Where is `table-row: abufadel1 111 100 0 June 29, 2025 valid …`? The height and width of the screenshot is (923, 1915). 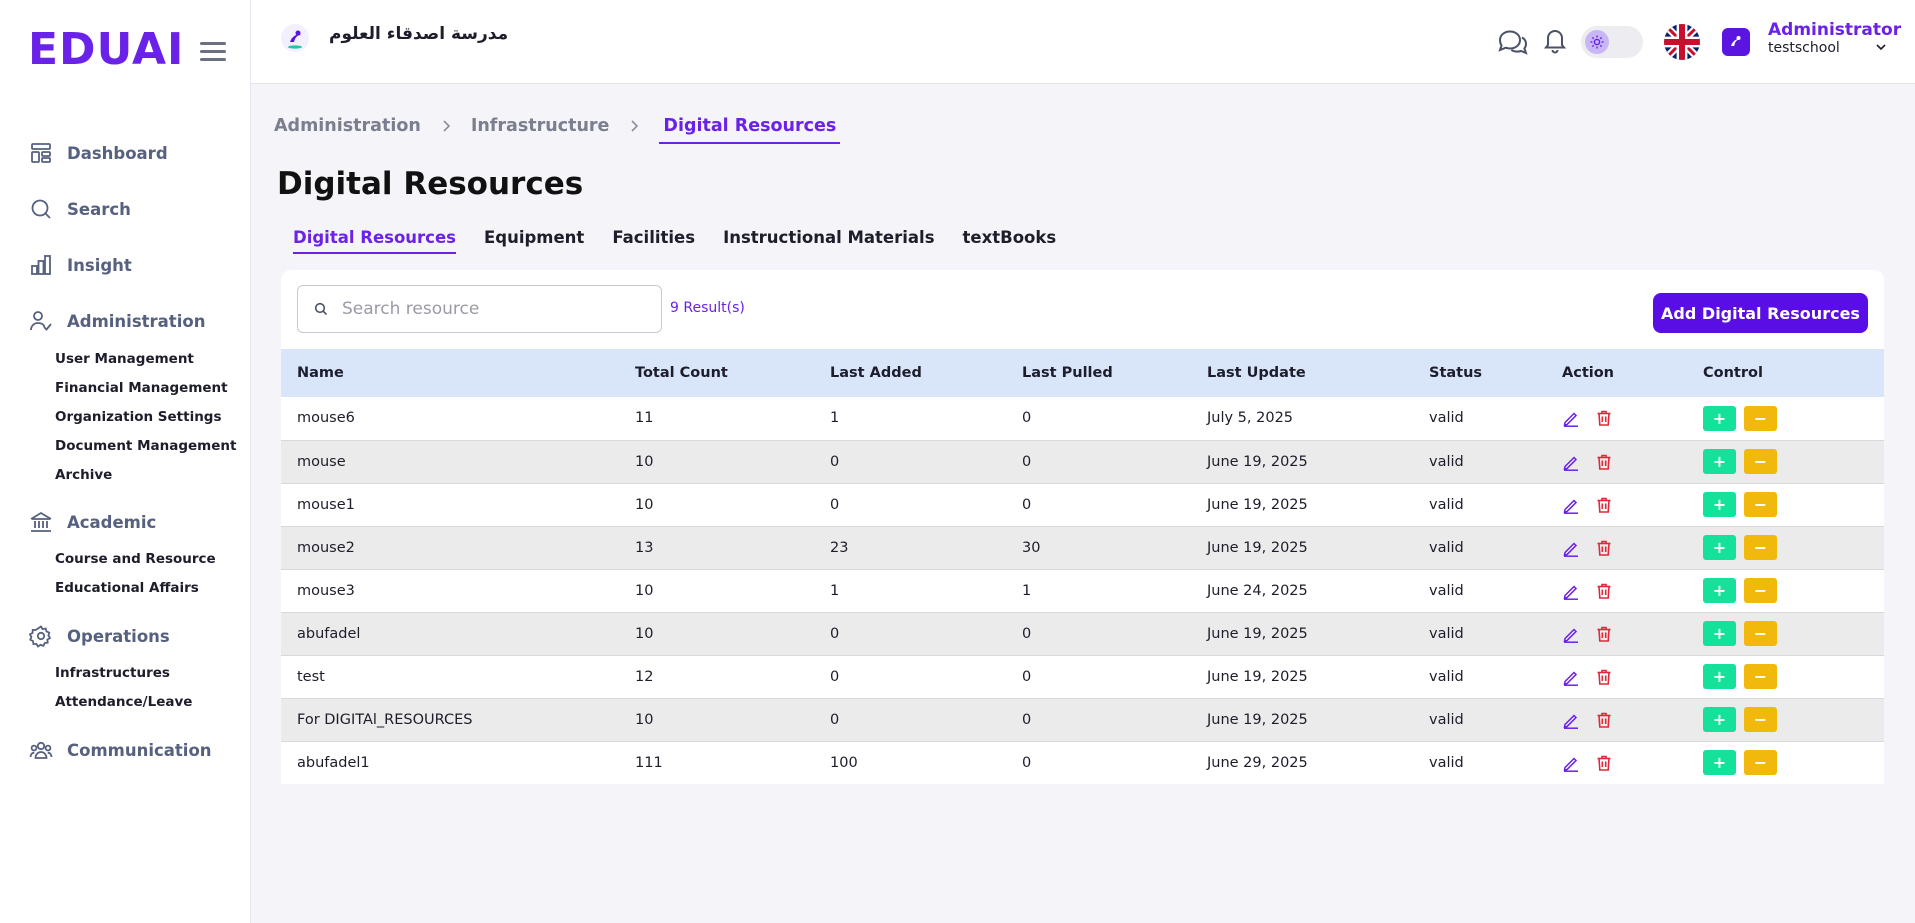
table-row: abufadel1 111 100 0 June 29, 2025 valid … is located at coordinates (1082, 762).